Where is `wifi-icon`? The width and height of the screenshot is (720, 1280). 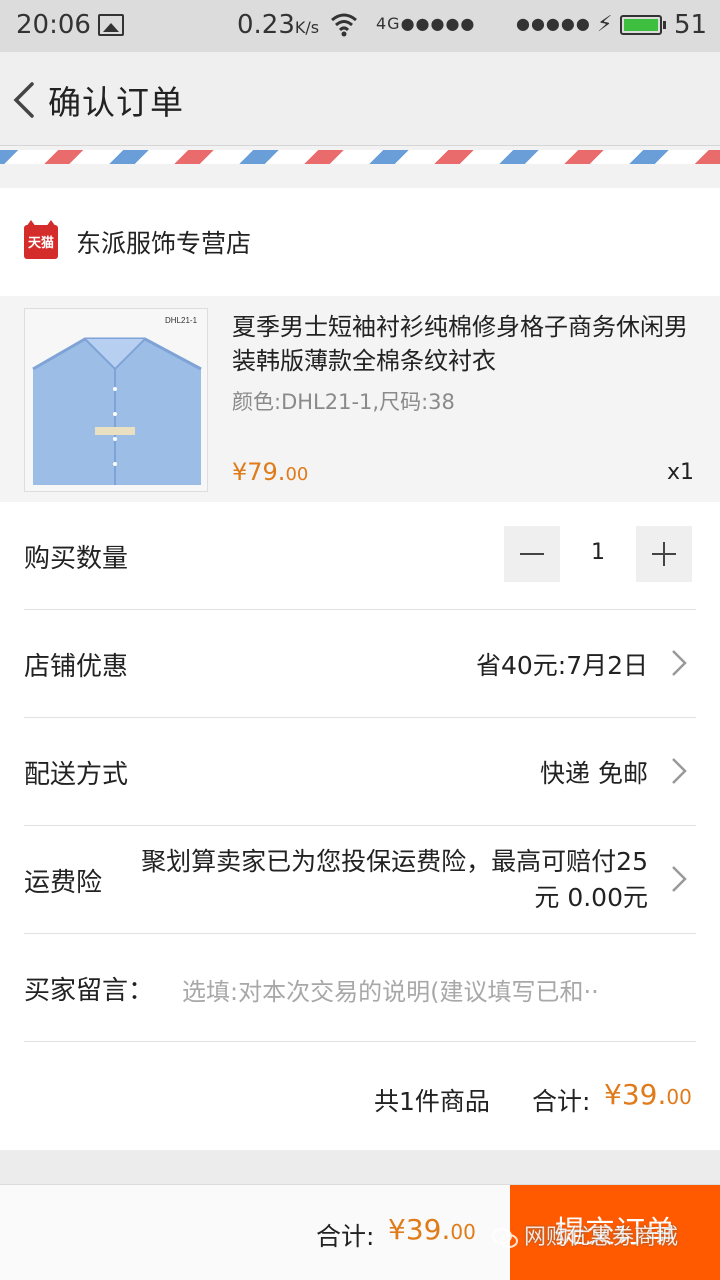 wifi-icon is located at coordinates (344, 25).